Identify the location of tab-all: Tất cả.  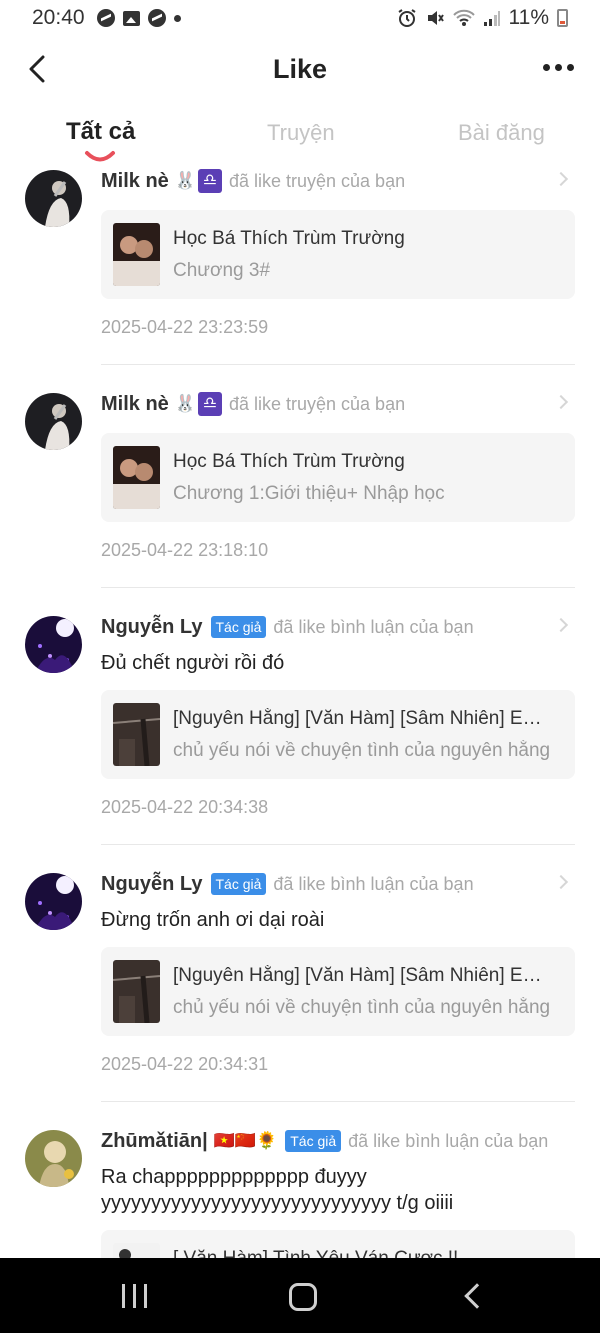
(100, 132).